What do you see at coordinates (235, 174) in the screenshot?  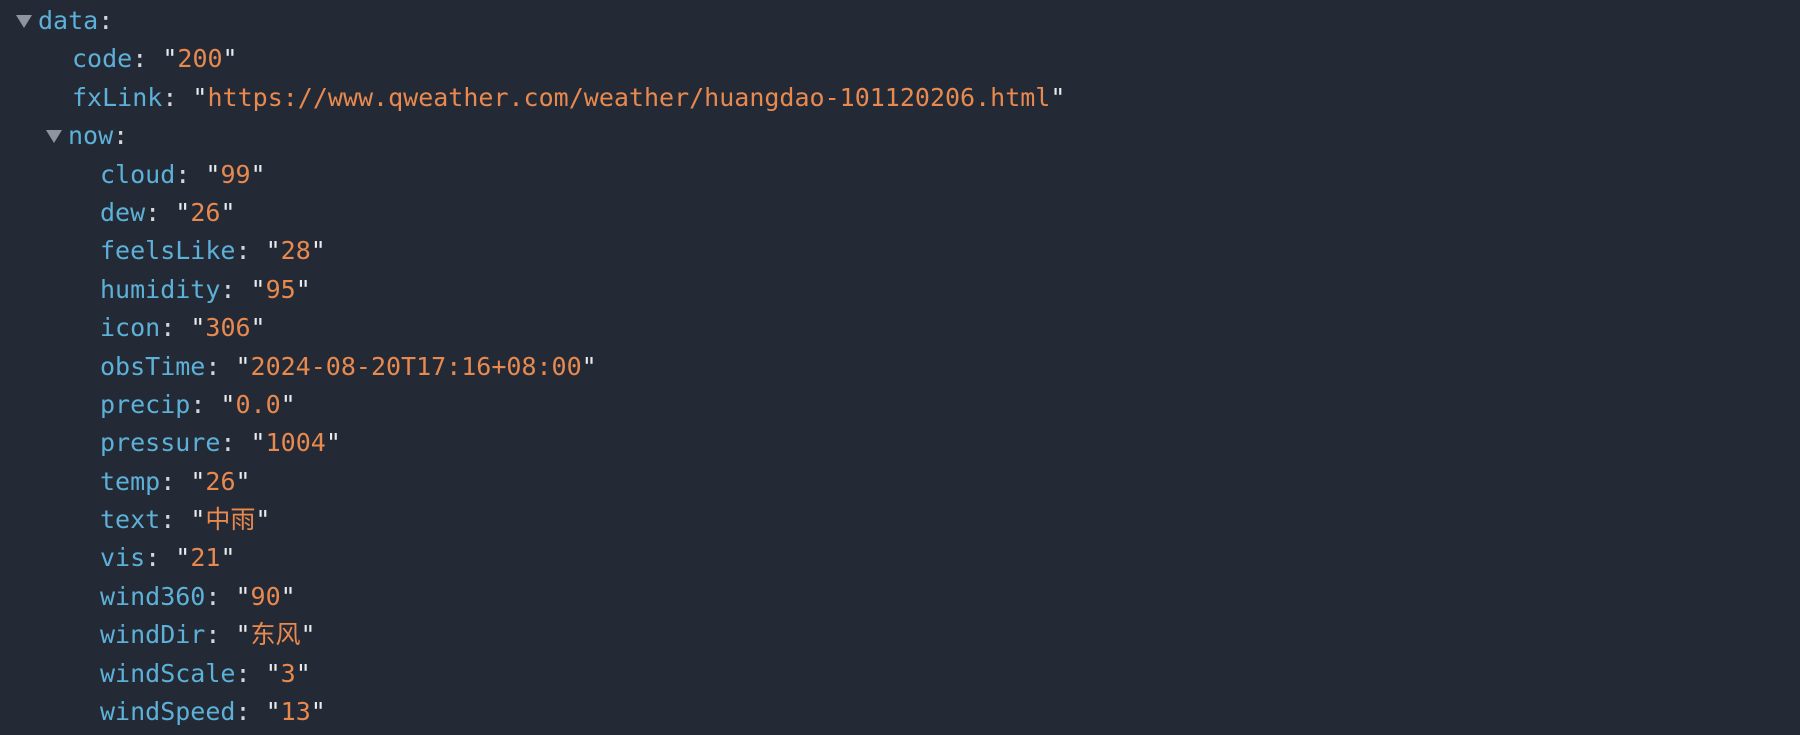 I see `property-value: 99` at bounding box center [235, 174].